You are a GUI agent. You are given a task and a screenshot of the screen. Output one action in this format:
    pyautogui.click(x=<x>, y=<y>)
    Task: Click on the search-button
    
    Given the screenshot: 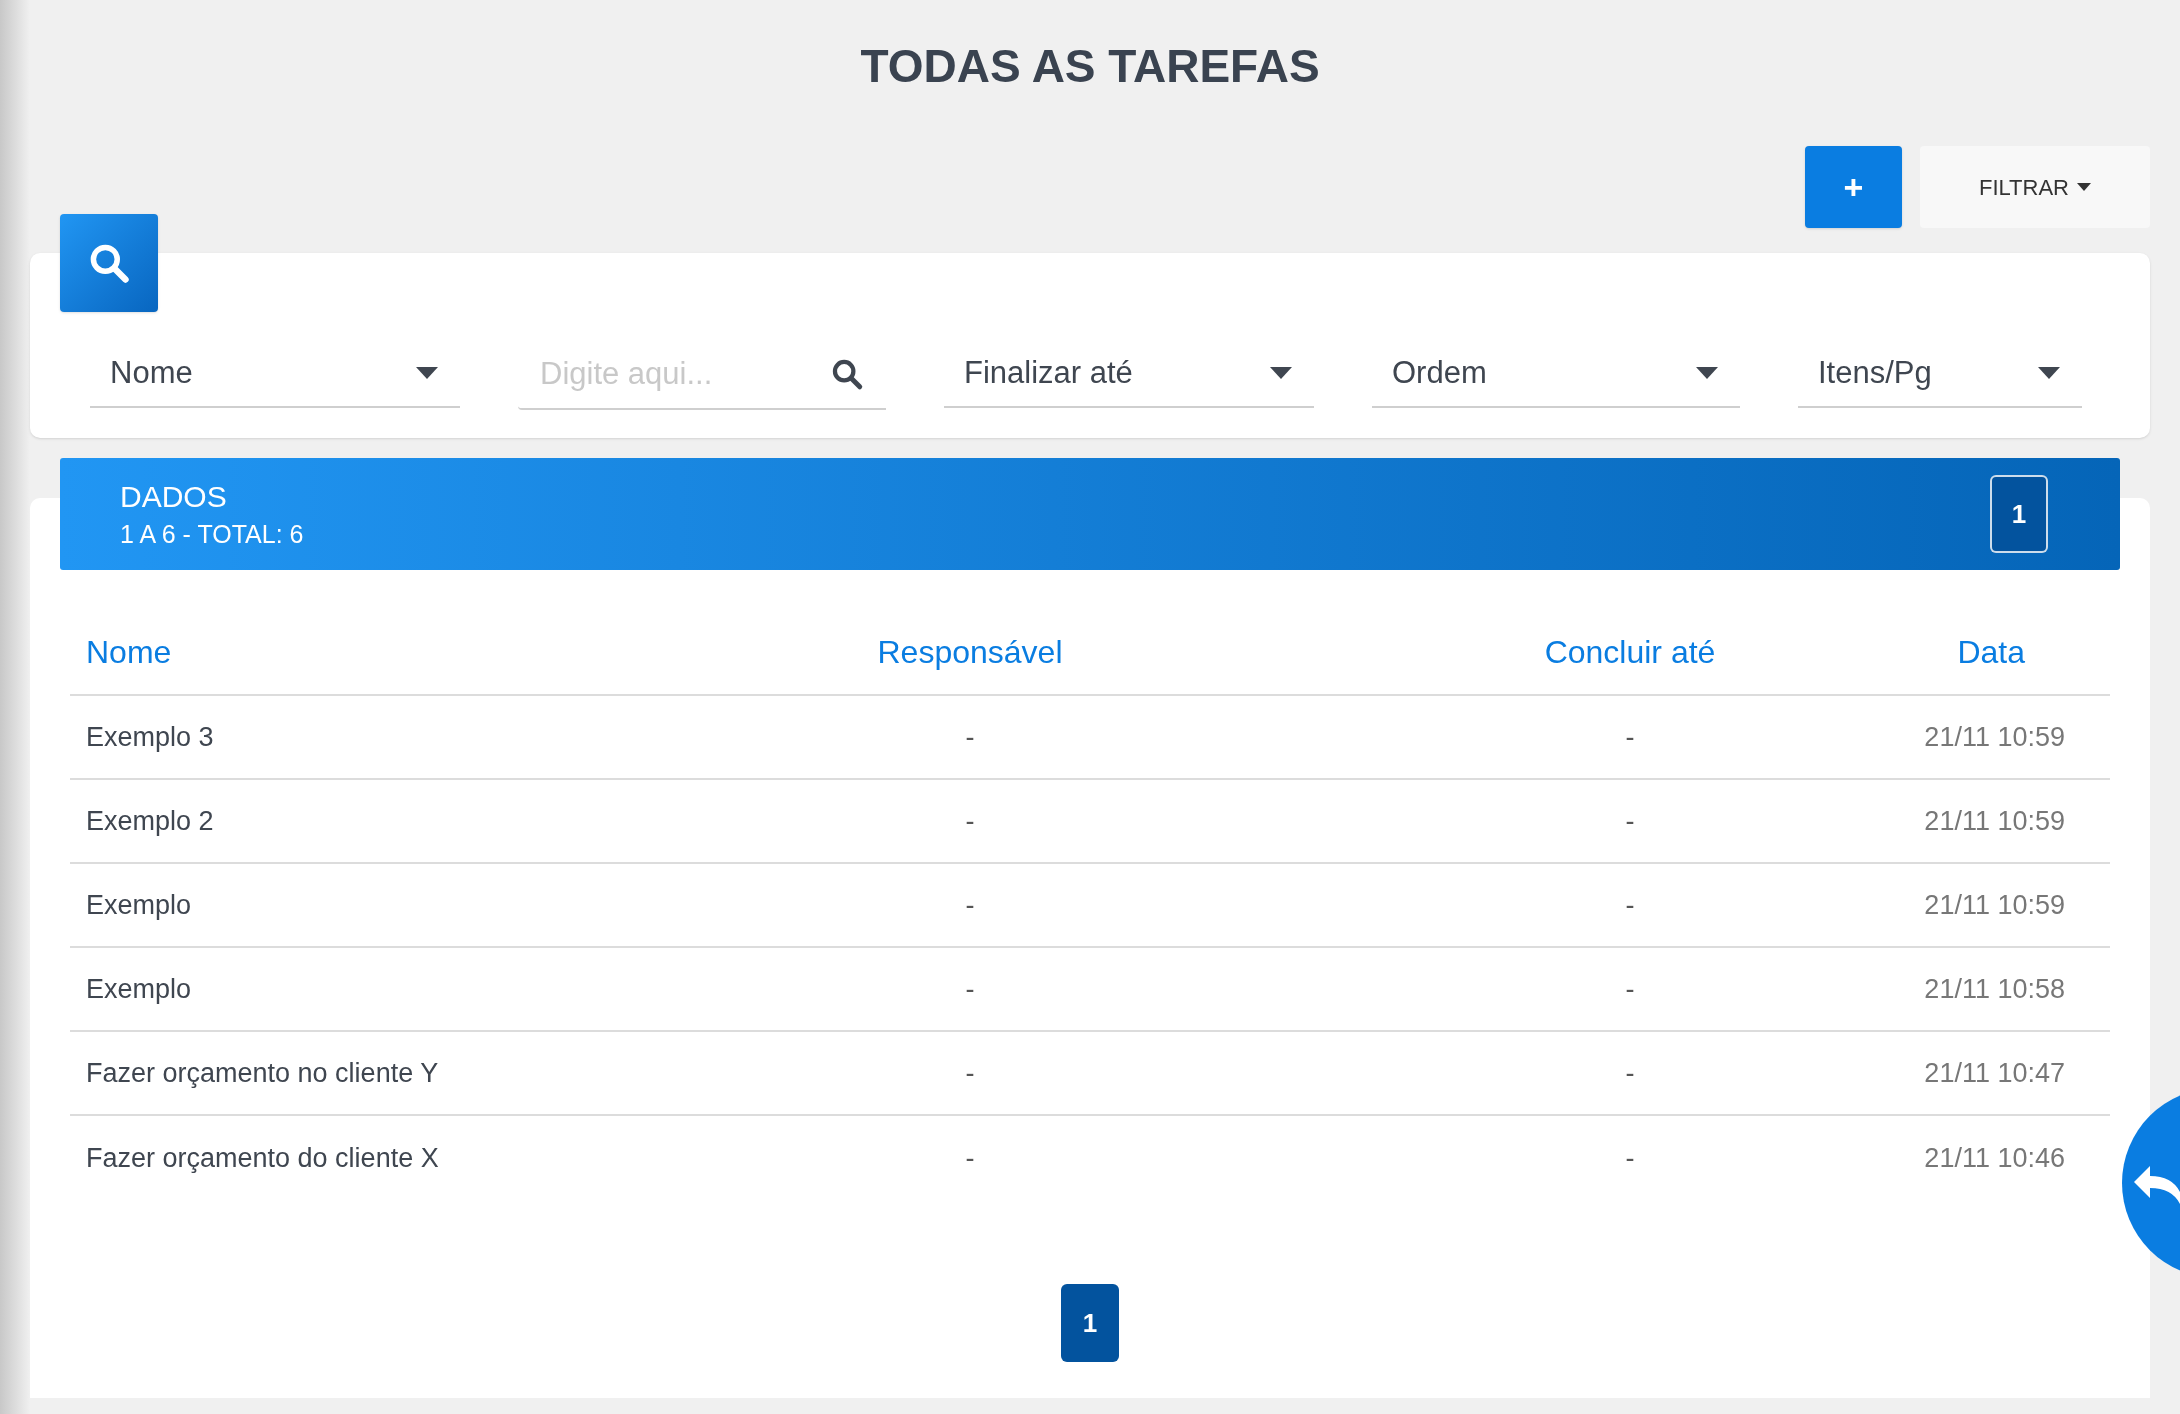 What is the action you would take?
    pyautogui.click(x=109, y=263)
    